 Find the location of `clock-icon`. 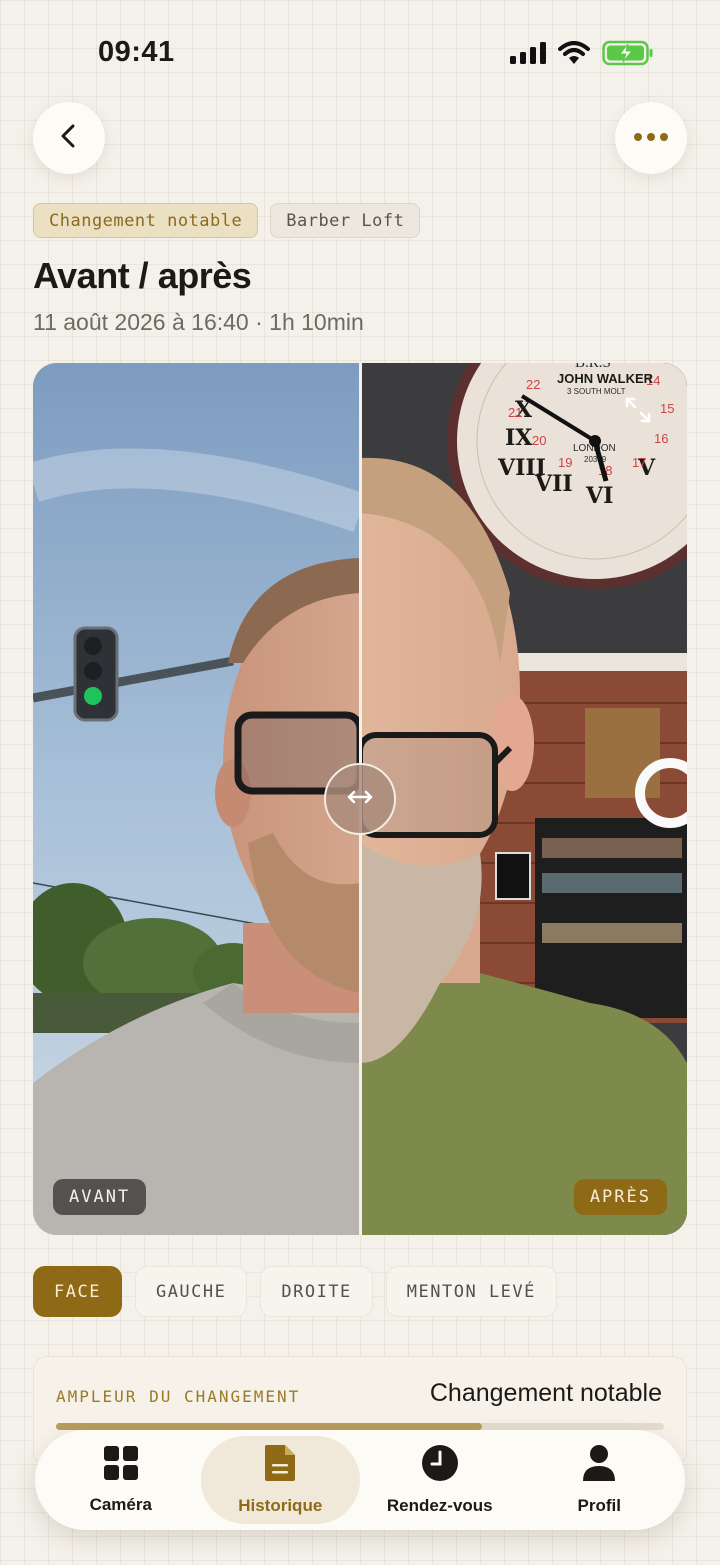

clock-icon is located at coordinates (440, 1465).